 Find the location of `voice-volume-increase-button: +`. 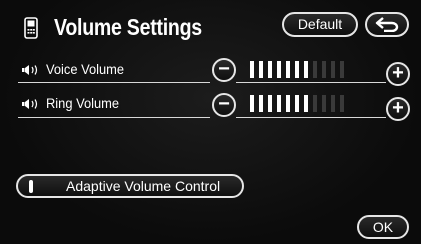

voice-volume-increase-button: + is located at coordinates (398, 74).